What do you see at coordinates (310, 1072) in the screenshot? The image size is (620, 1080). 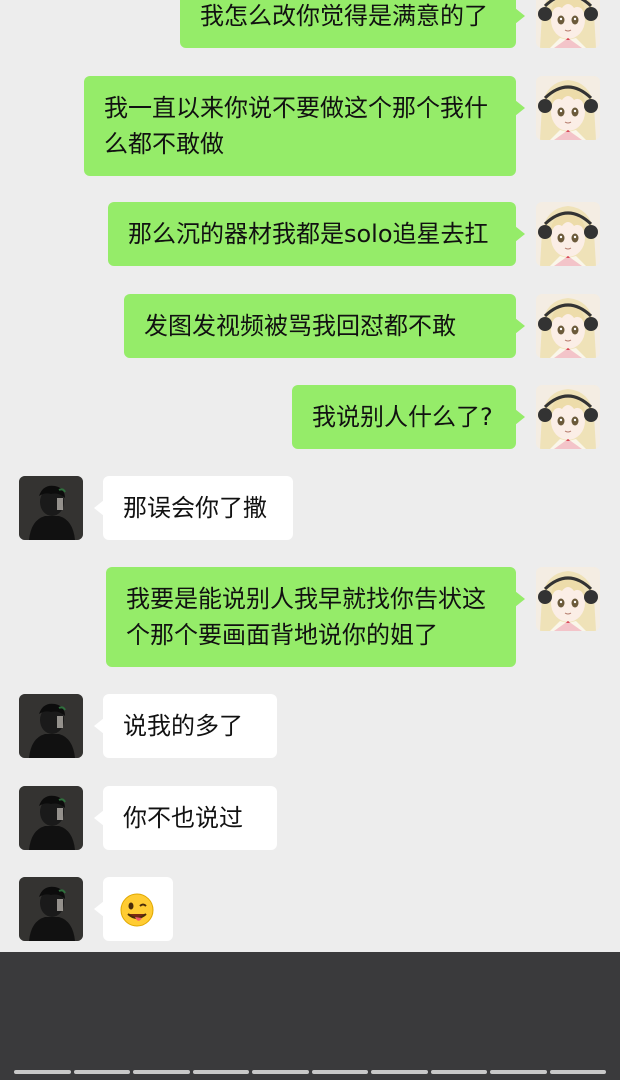 I see `story-progress-bar` at bounding box center [310, 1072].